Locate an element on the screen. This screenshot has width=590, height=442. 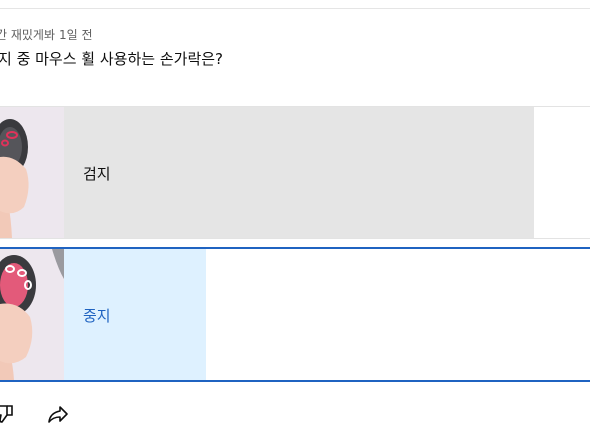
poll-question: 지 중 마우스 휠 사용하는 손가락은? is located at coordinates (112, 59).